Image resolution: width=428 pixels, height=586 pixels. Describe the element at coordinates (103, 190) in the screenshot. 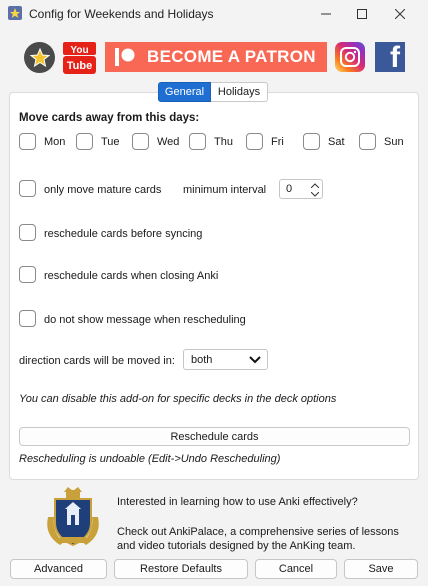

I see `mature-cards-label: only move mature cards` at that location.